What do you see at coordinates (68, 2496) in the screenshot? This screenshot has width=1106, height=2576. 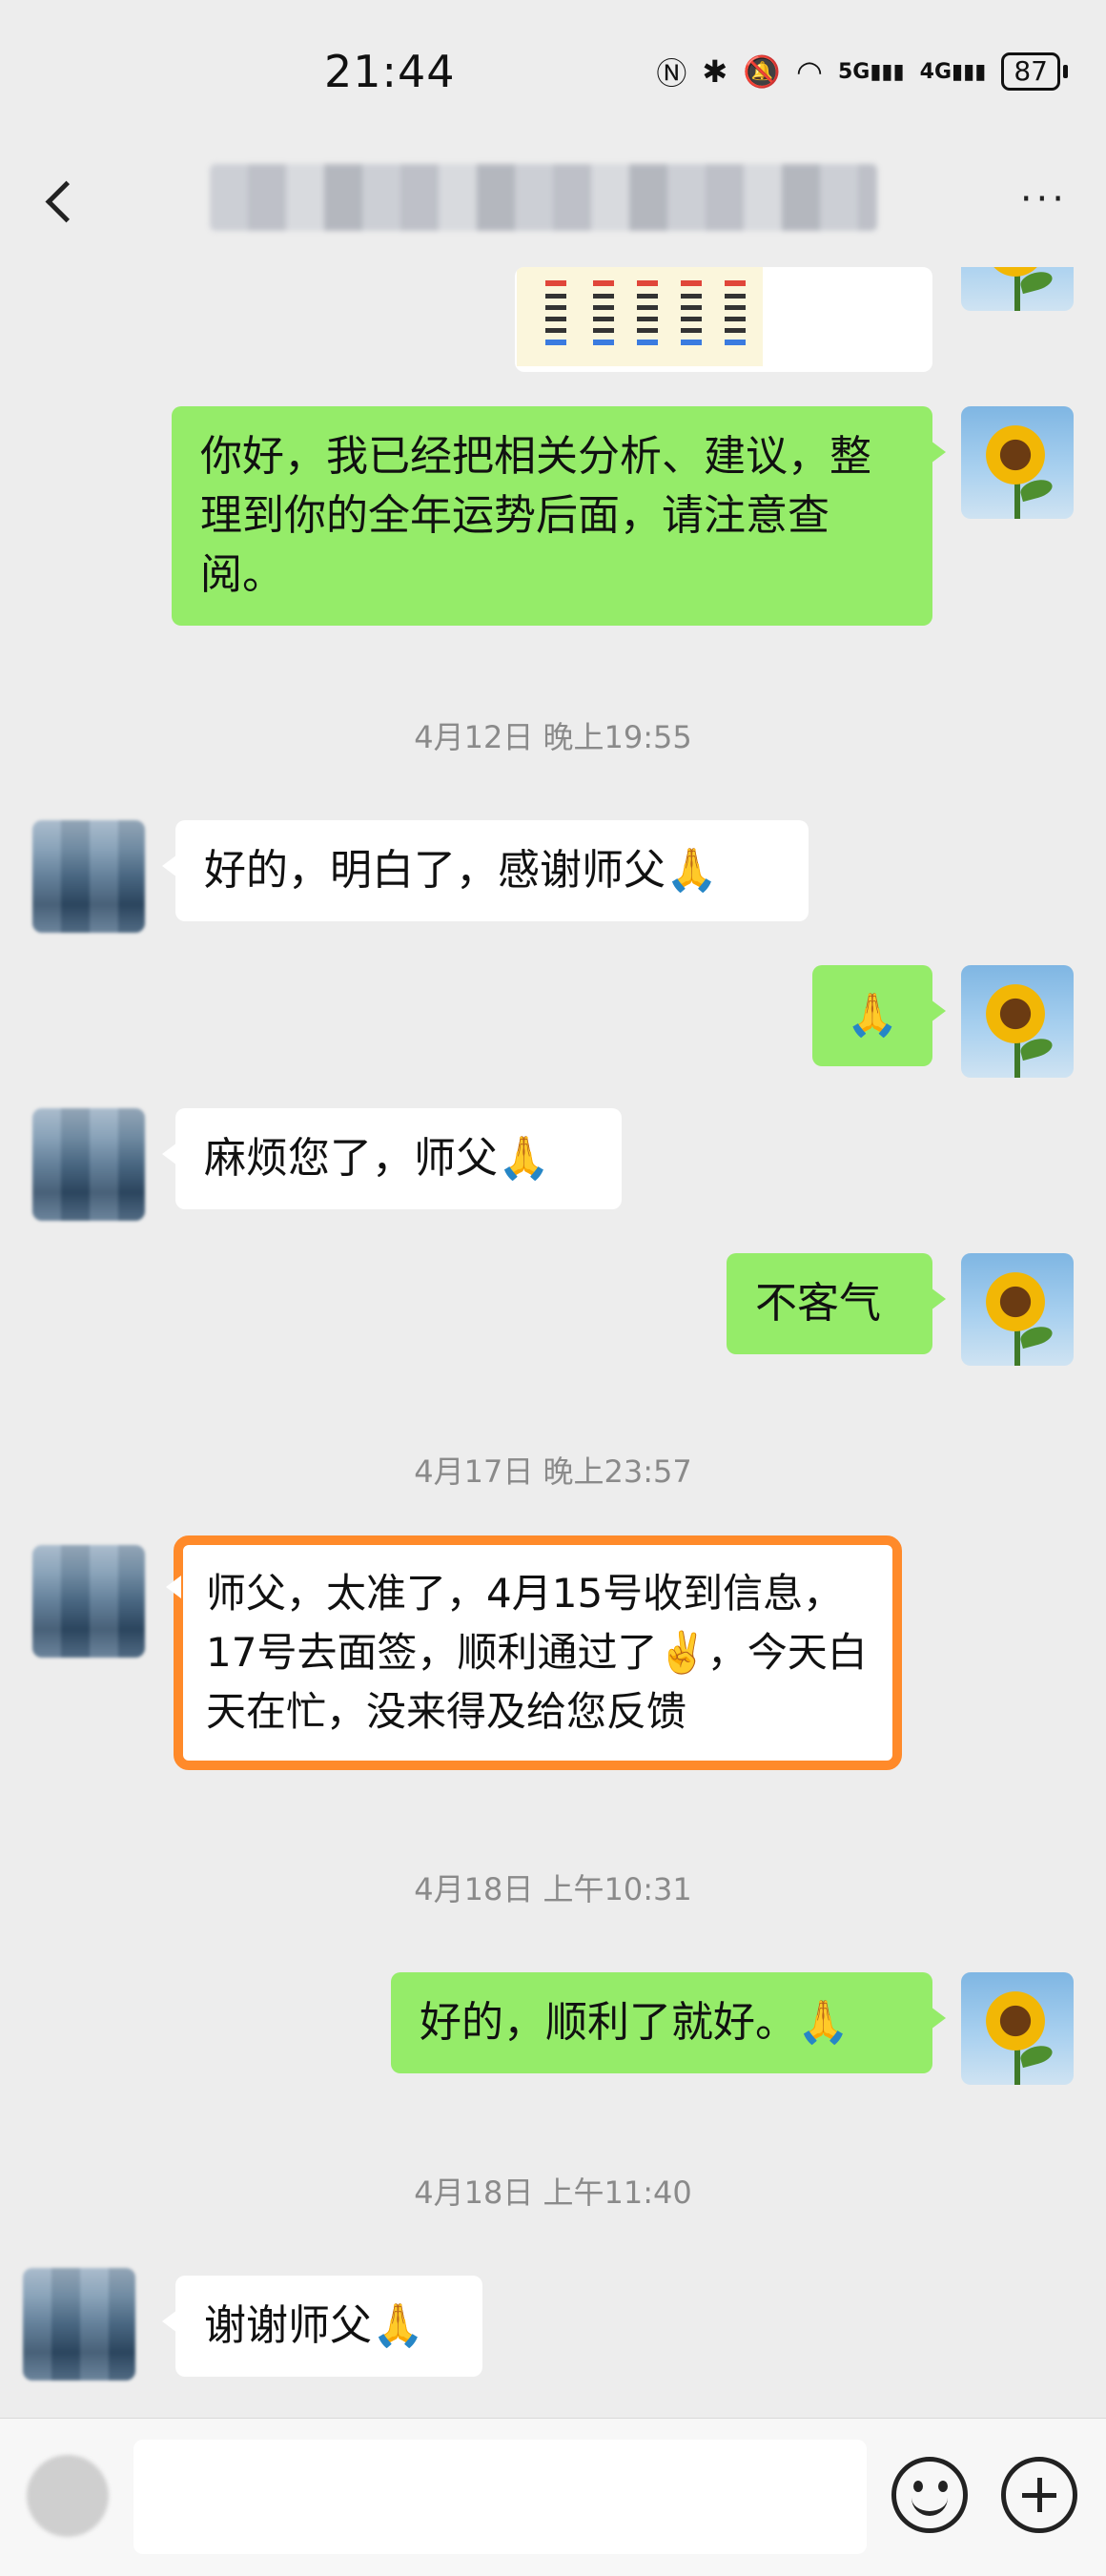 I see `voice-icon` at bounding box center [68, 2496].